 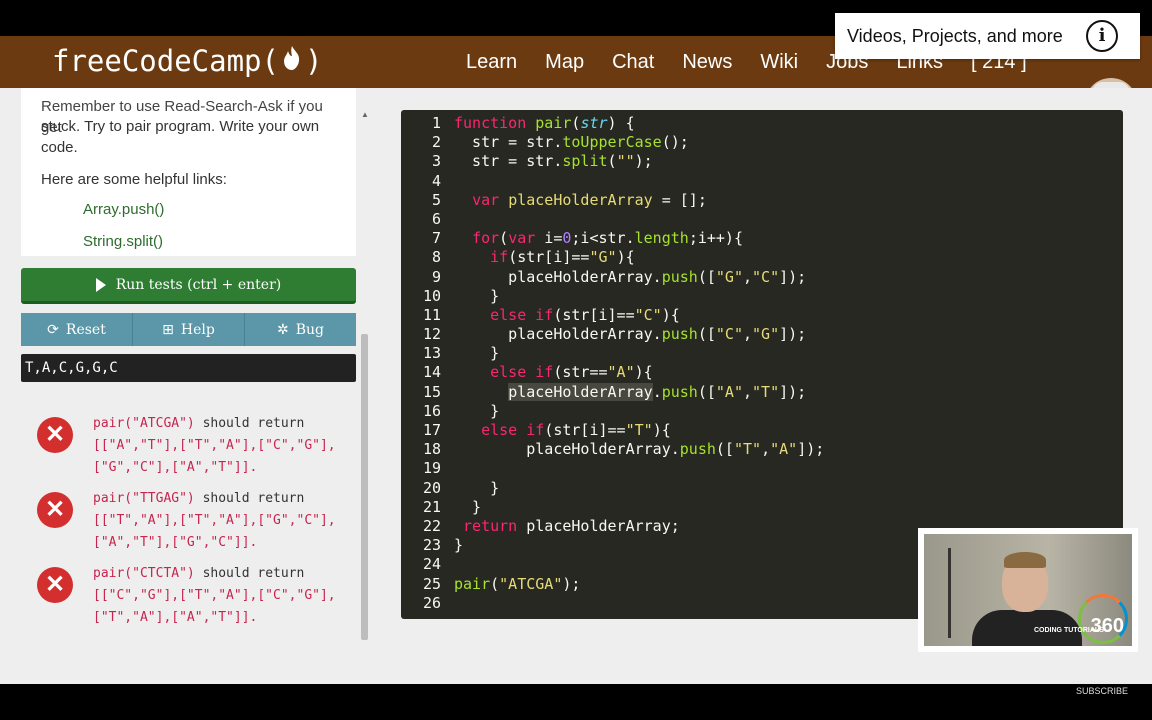 What do you see at coordinates (144, 498) in the screenshot?
I see `test-call: pair("TTGAG")` at bounding box center [144, 498].